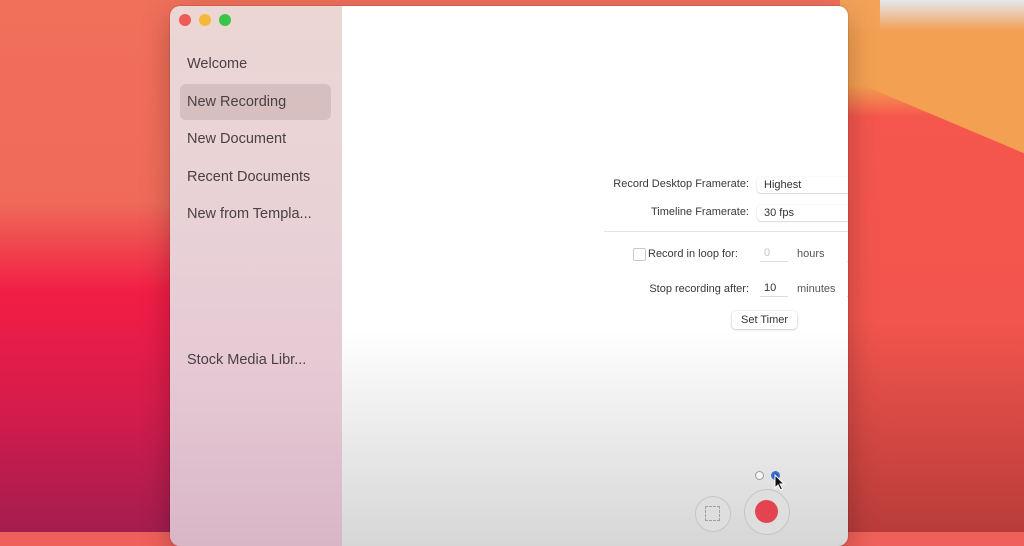 The height and width of the screenshot is (546, 1024). Describe the element at coordinates (693, 254) in the screenshot. I see `record-in-loop-label: Record in loop for:` at that location.